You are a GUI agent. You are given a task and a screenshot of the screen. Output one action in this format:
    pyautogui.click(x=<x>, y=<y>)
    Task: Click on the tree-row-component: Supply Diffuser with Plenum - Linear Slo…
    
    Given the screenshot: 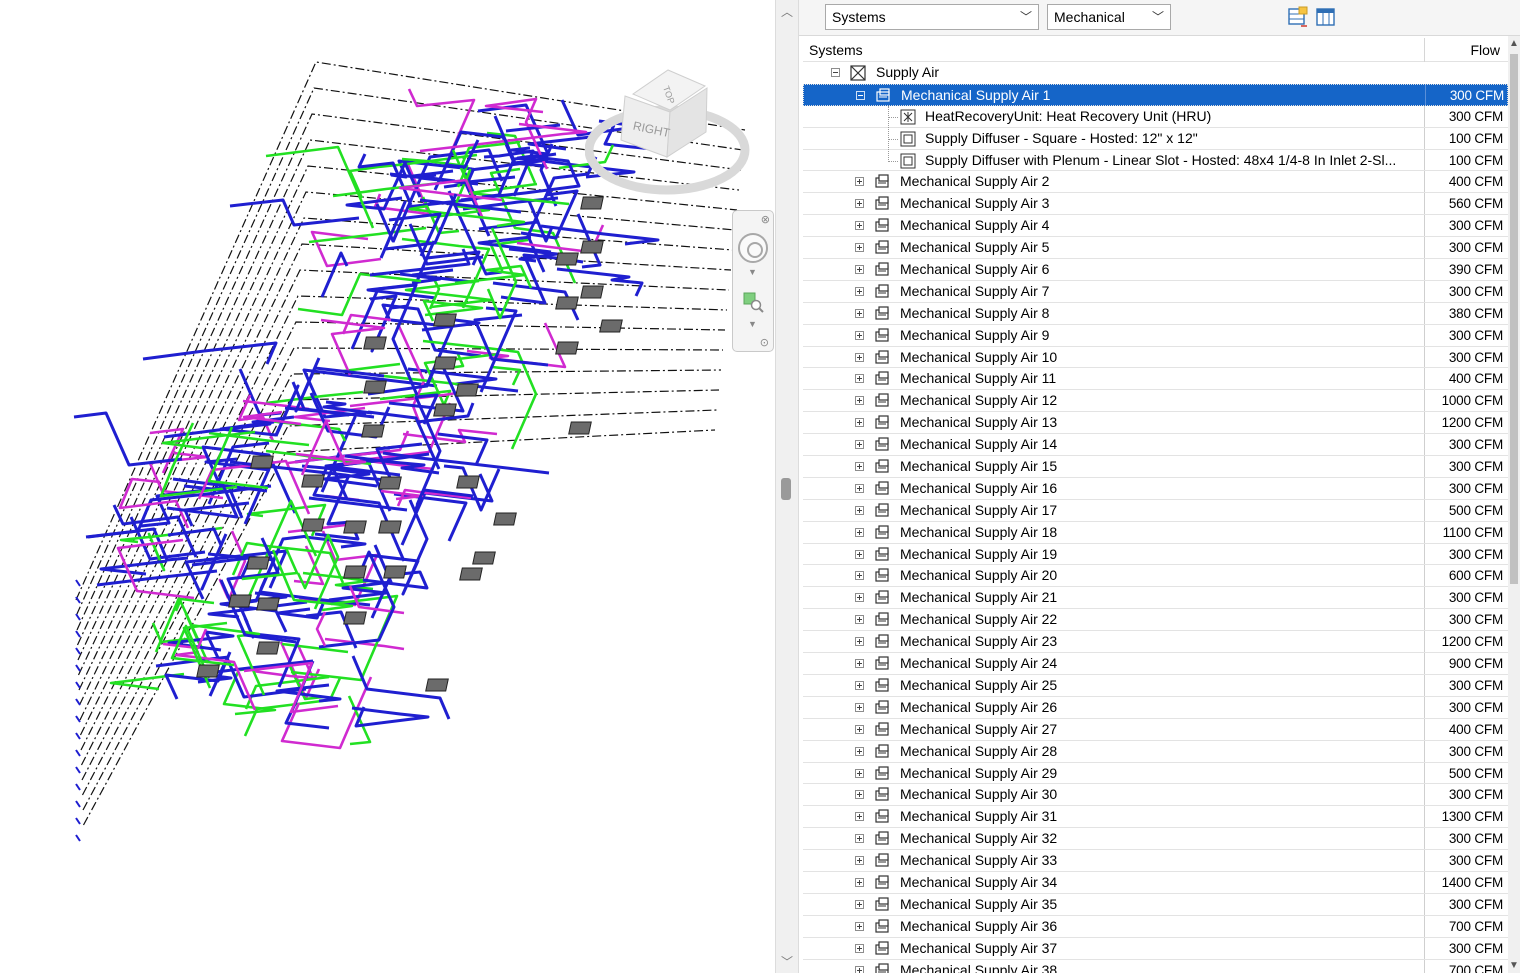 What is the action you would take?
    pyautogui.click(x=1155, y=160)
    